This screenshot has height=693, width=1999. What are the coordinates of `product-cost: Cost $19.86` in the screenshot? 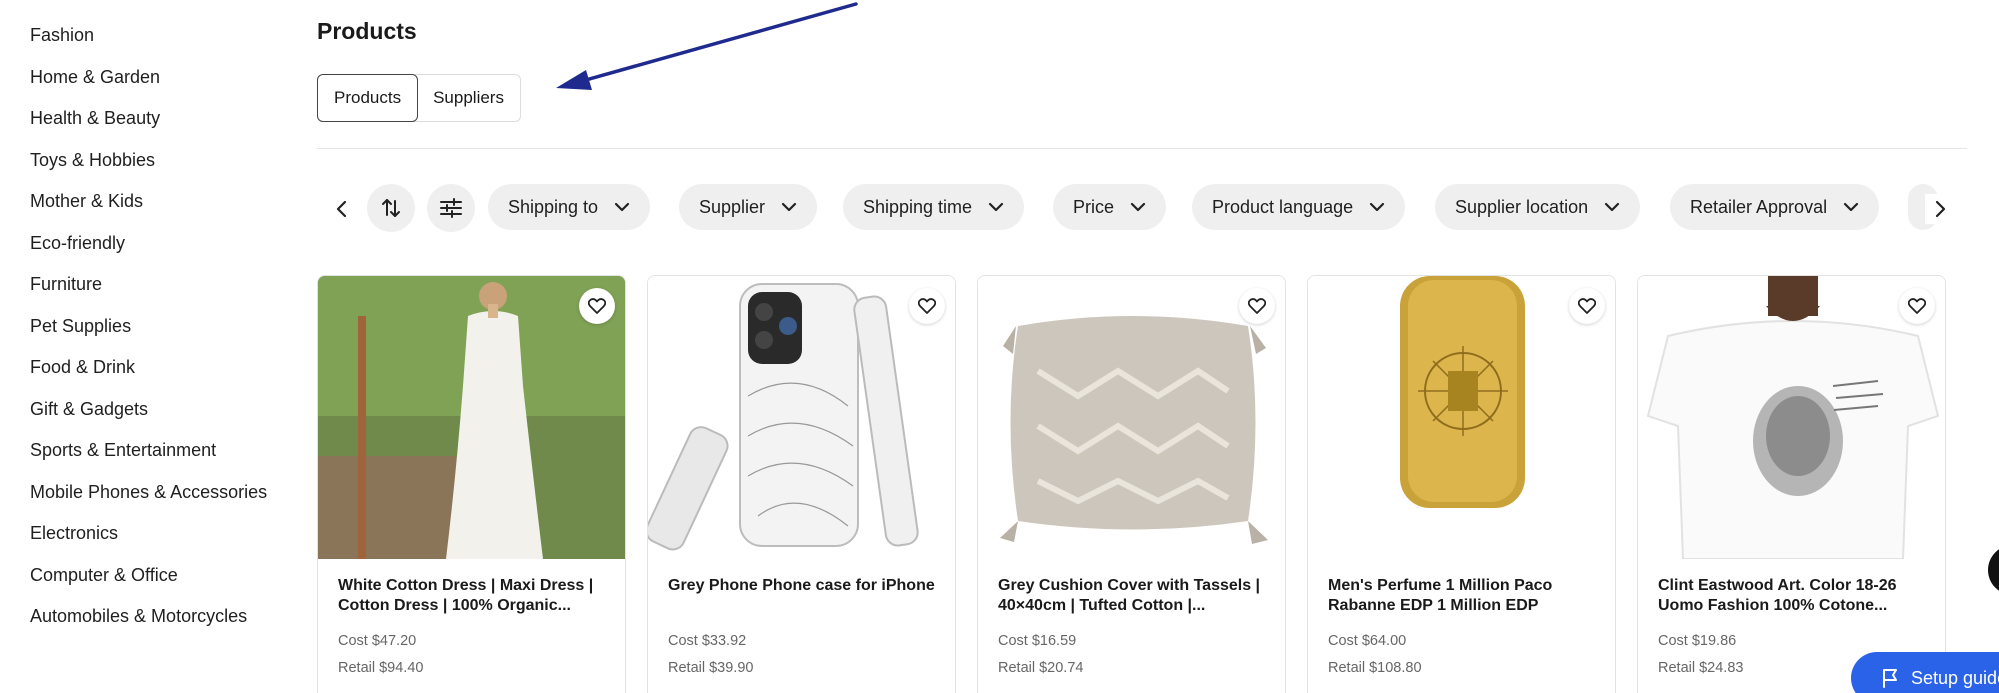 It's located at (1697, 641).